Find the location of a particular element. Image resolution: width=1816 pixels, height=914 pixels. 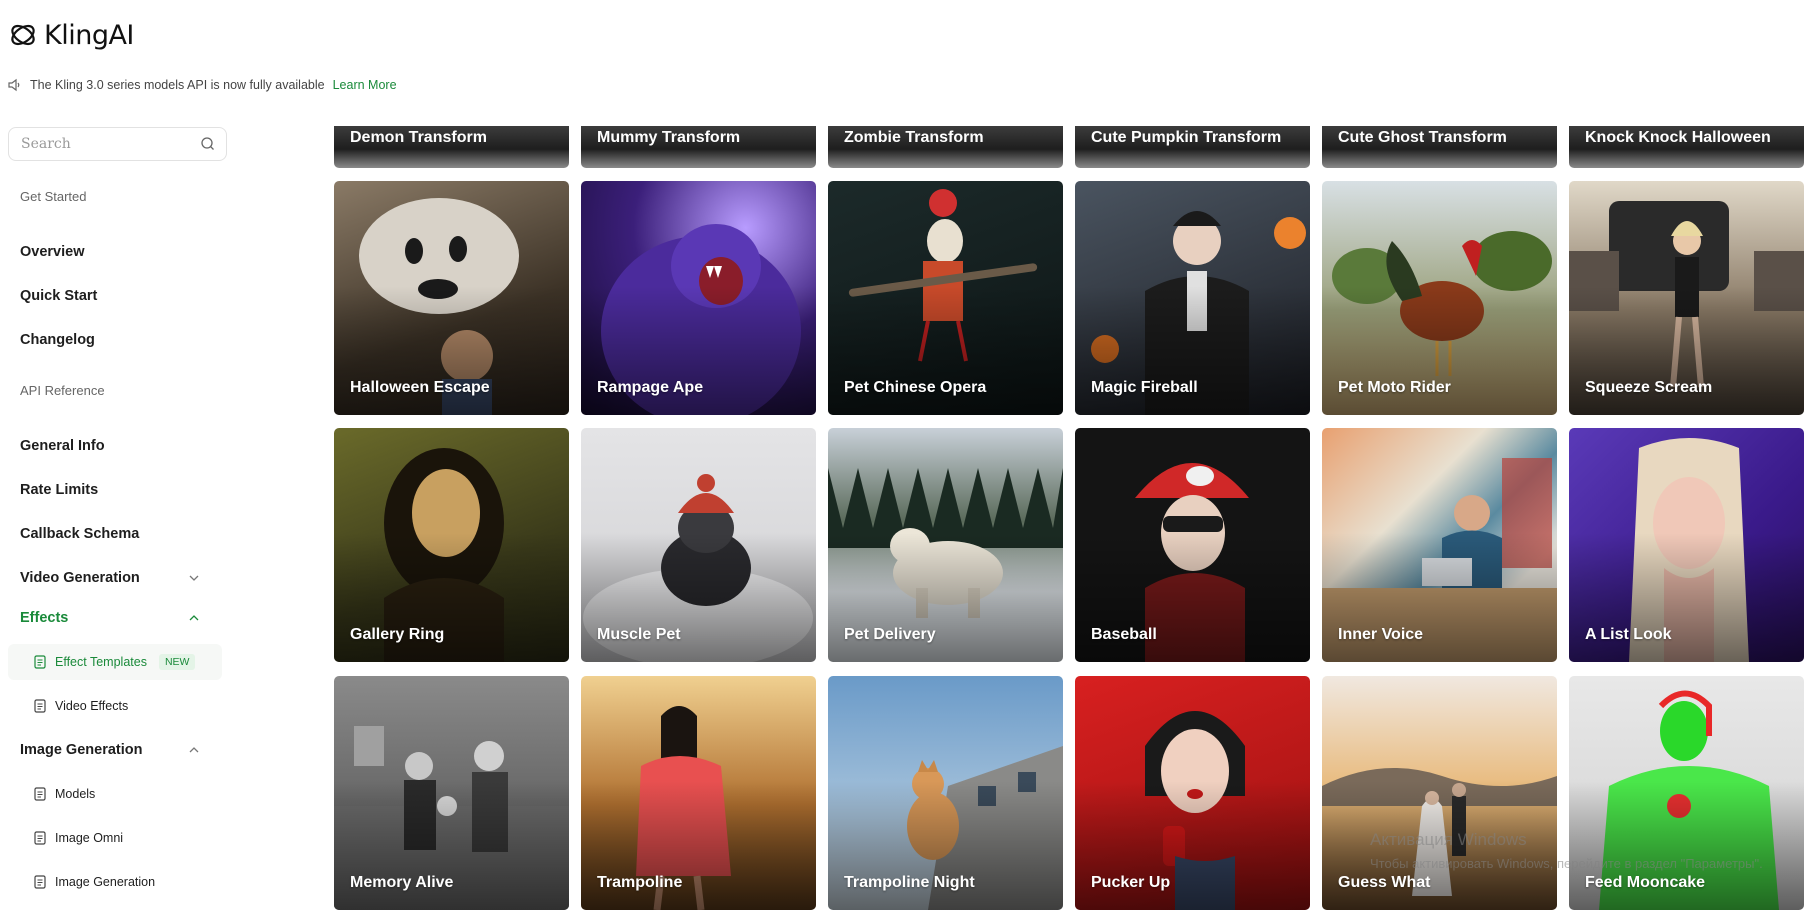

effect-card: A List Look is located at coordinates (1686, 545).